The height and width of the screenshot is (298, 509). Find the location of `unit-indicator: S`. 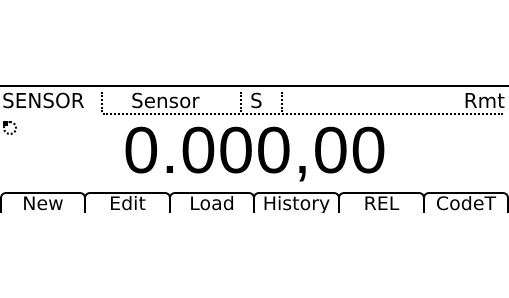

unit-indicator: S is located at coordinates (256, 101).